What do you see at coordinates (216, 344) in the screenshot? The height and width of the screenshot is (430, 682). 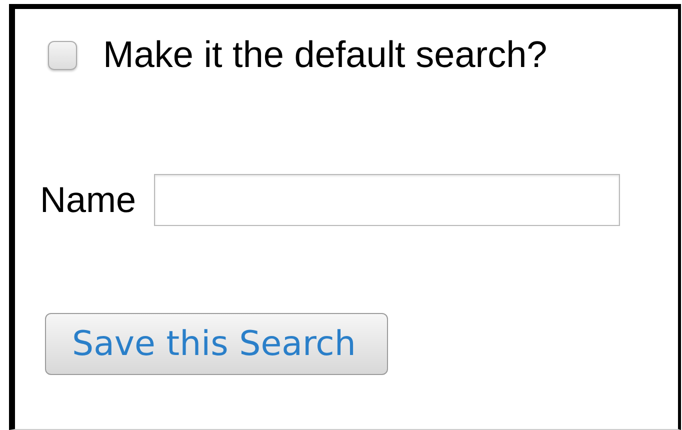 I see `save-search-button: Save this Search` at bounding box center [216, 344].